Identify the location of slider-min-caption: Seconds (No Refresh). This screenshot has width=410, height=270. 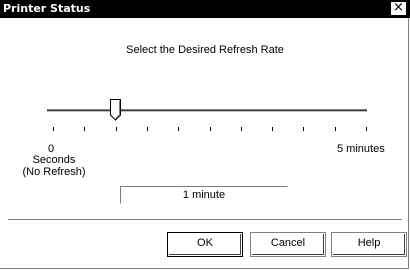
(54, 166).